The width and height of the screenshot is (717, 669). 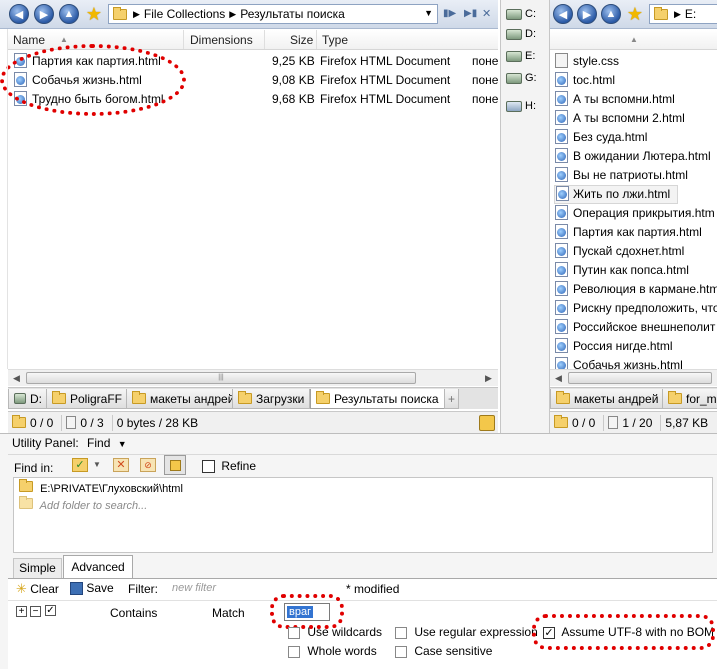 I want to click on search-folder-item: E:\PRIVATE\Глуховский\html, so click(x=101, y=487).